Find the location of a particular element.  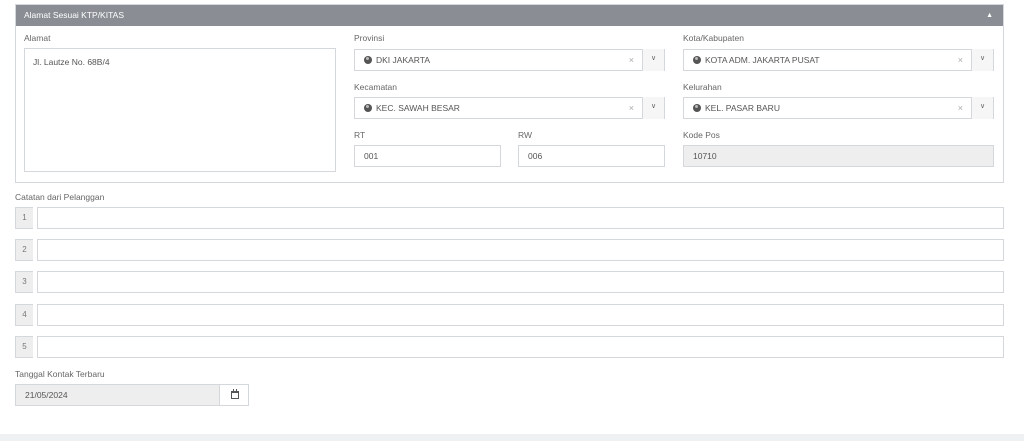

address-value: Jl. Lautze No. 68B/4 is located at coordinates (71, 62).